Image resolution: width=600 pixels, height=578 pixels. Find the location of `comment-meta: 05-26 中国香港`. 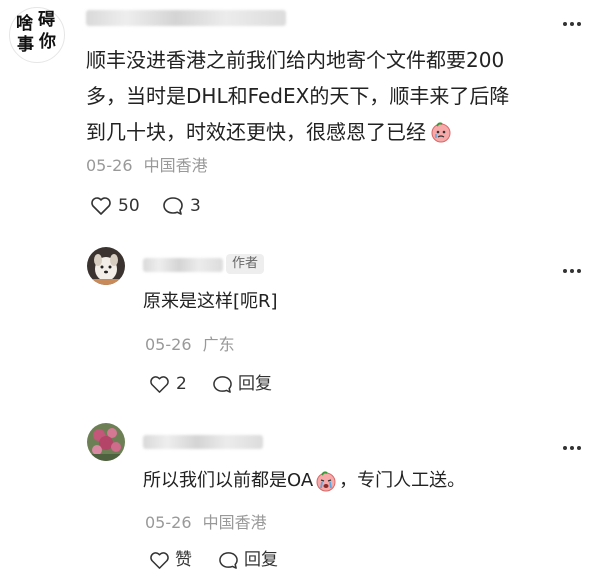

comment-meta: 05-26 中国香港 is located at coordinates (147, 166).